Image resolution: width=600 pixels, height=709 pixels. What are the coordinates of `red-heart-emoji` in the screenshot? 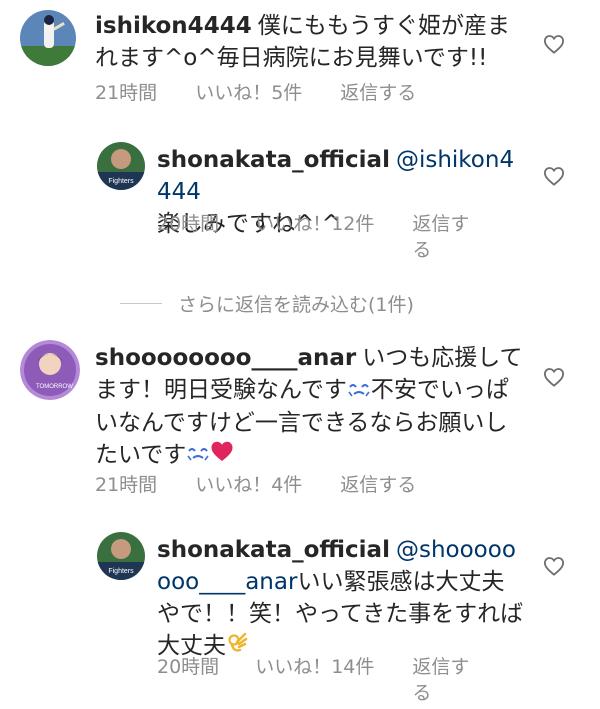 It's located at (222, 455).